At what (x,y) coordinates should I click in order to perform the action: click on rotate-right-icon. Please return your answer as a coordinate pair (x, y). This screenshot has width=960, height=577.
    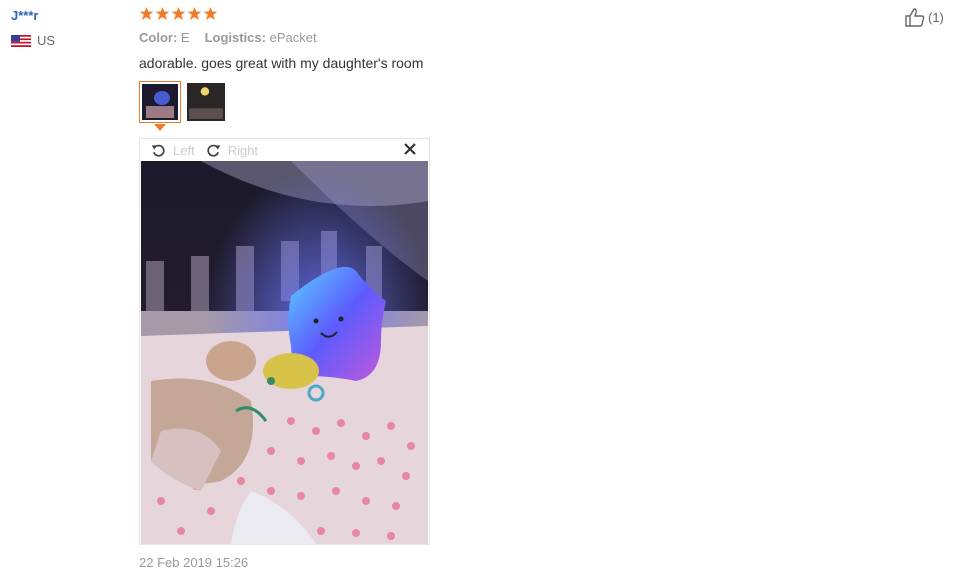
    Looking at the image, I should click on (213, 150).